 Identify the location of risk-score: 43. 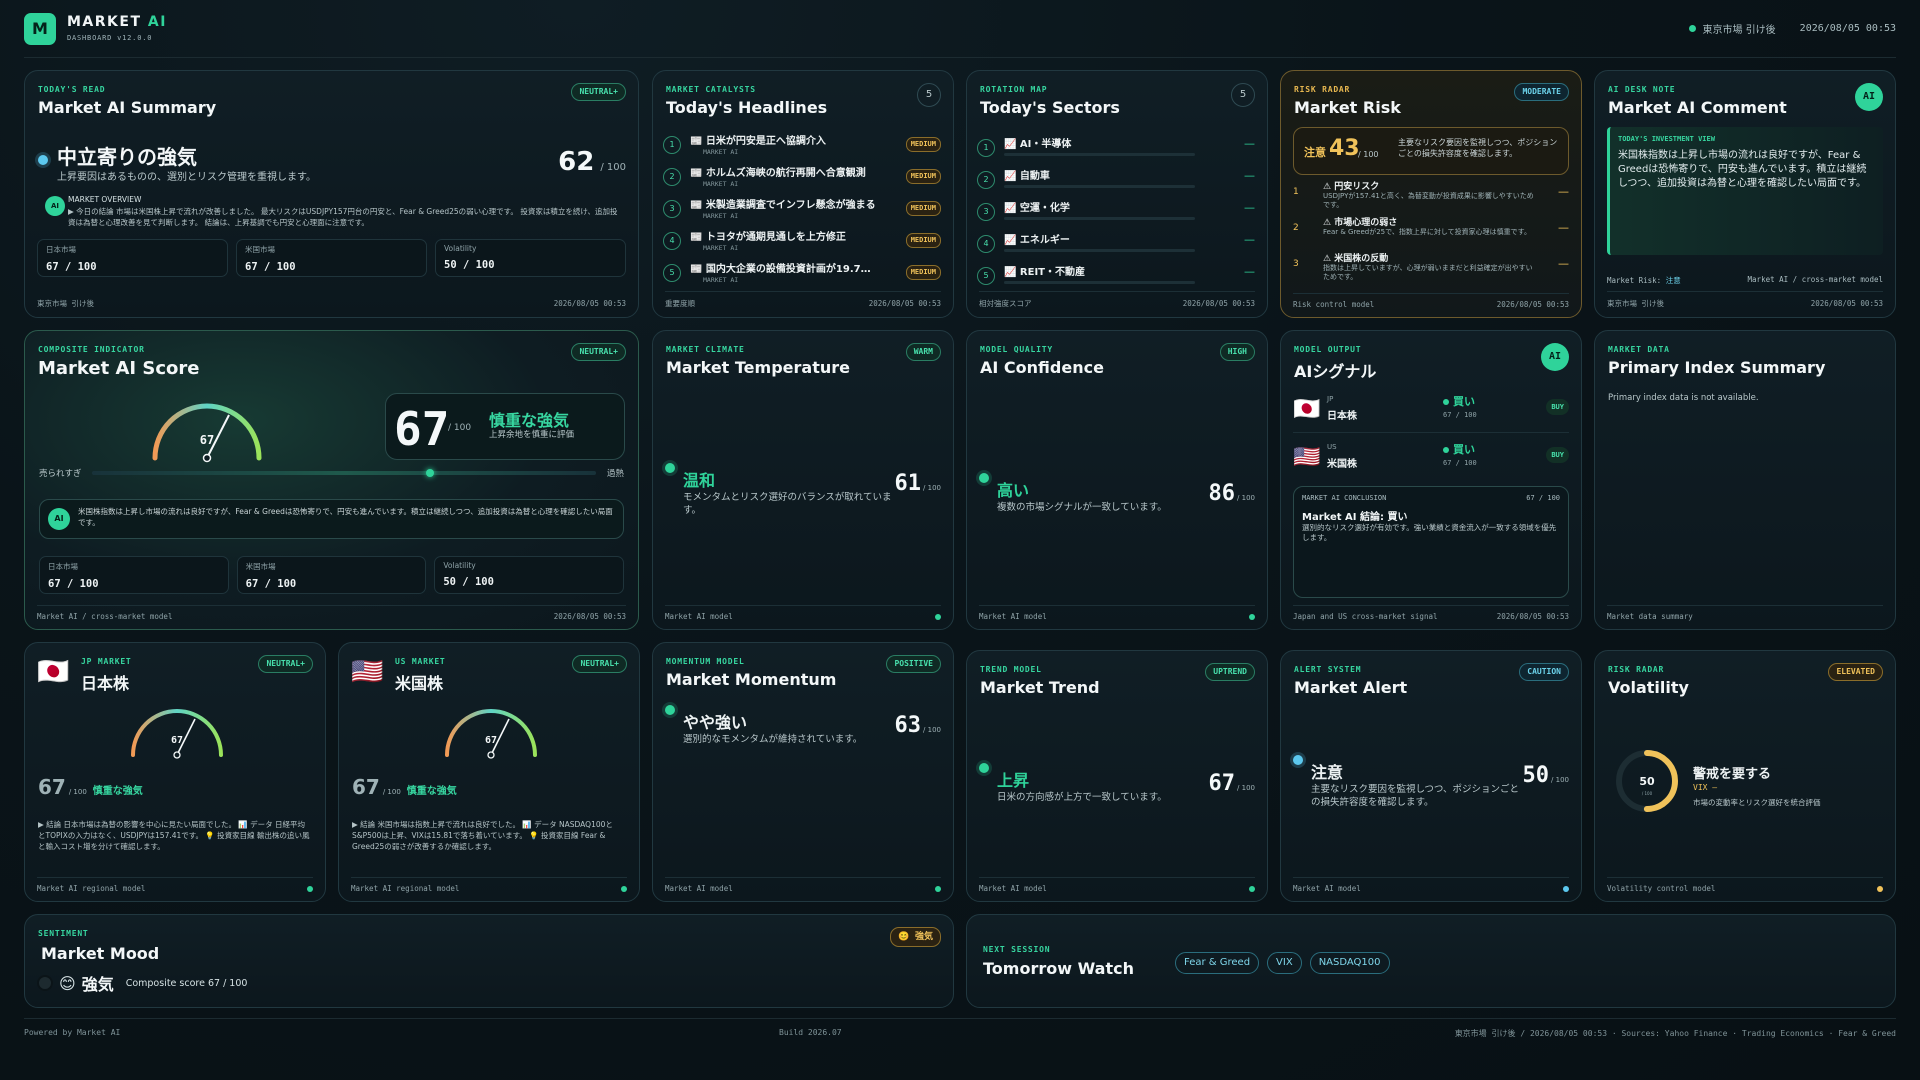
(1344, 148).